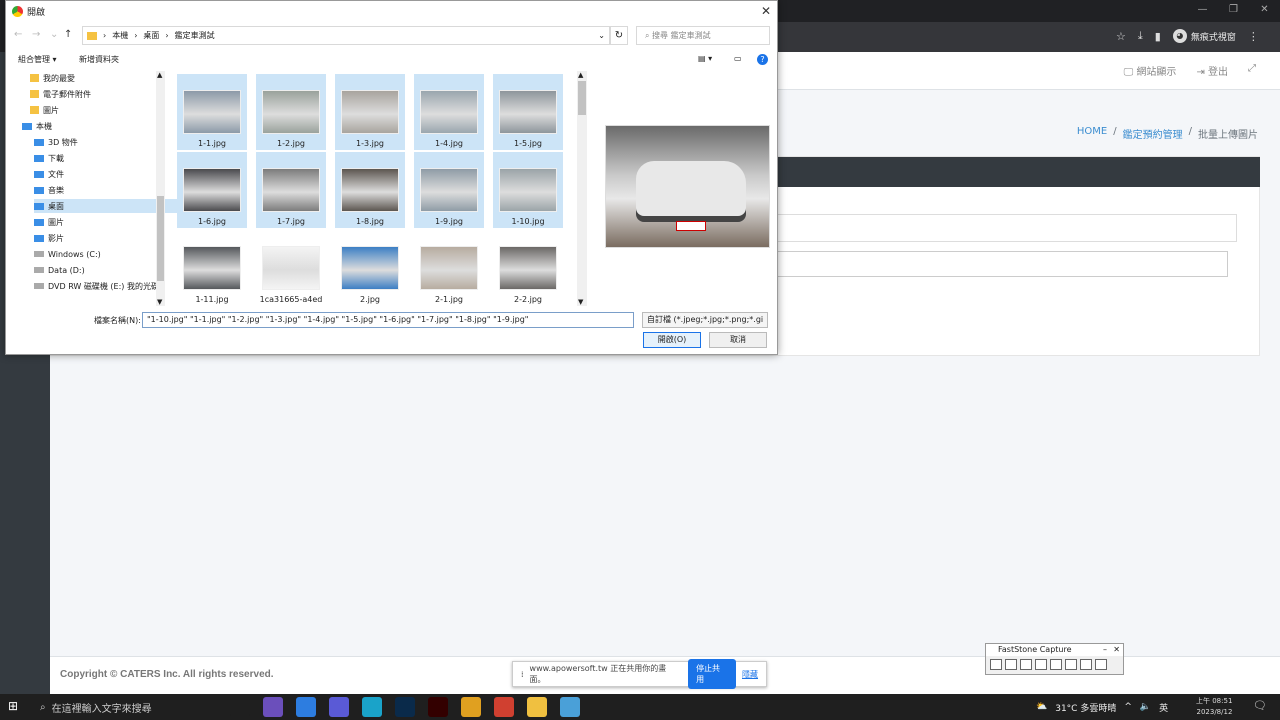  Describe the element at coordinates (1179, 36) in the screenshot. I see `incognito-icon: ◕` at that location.